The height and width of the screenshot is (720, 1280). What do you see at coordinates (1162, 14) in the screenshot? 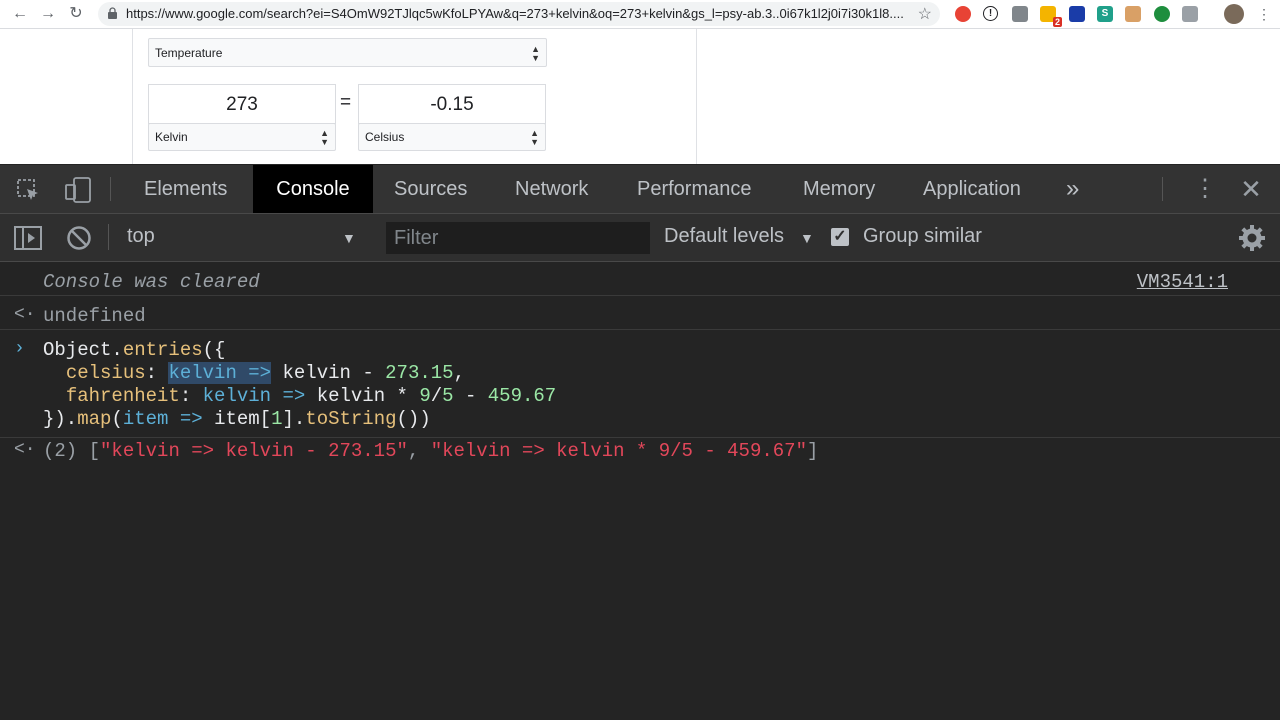
I see `green-extension-icon` at bounding box center [1162, 14].